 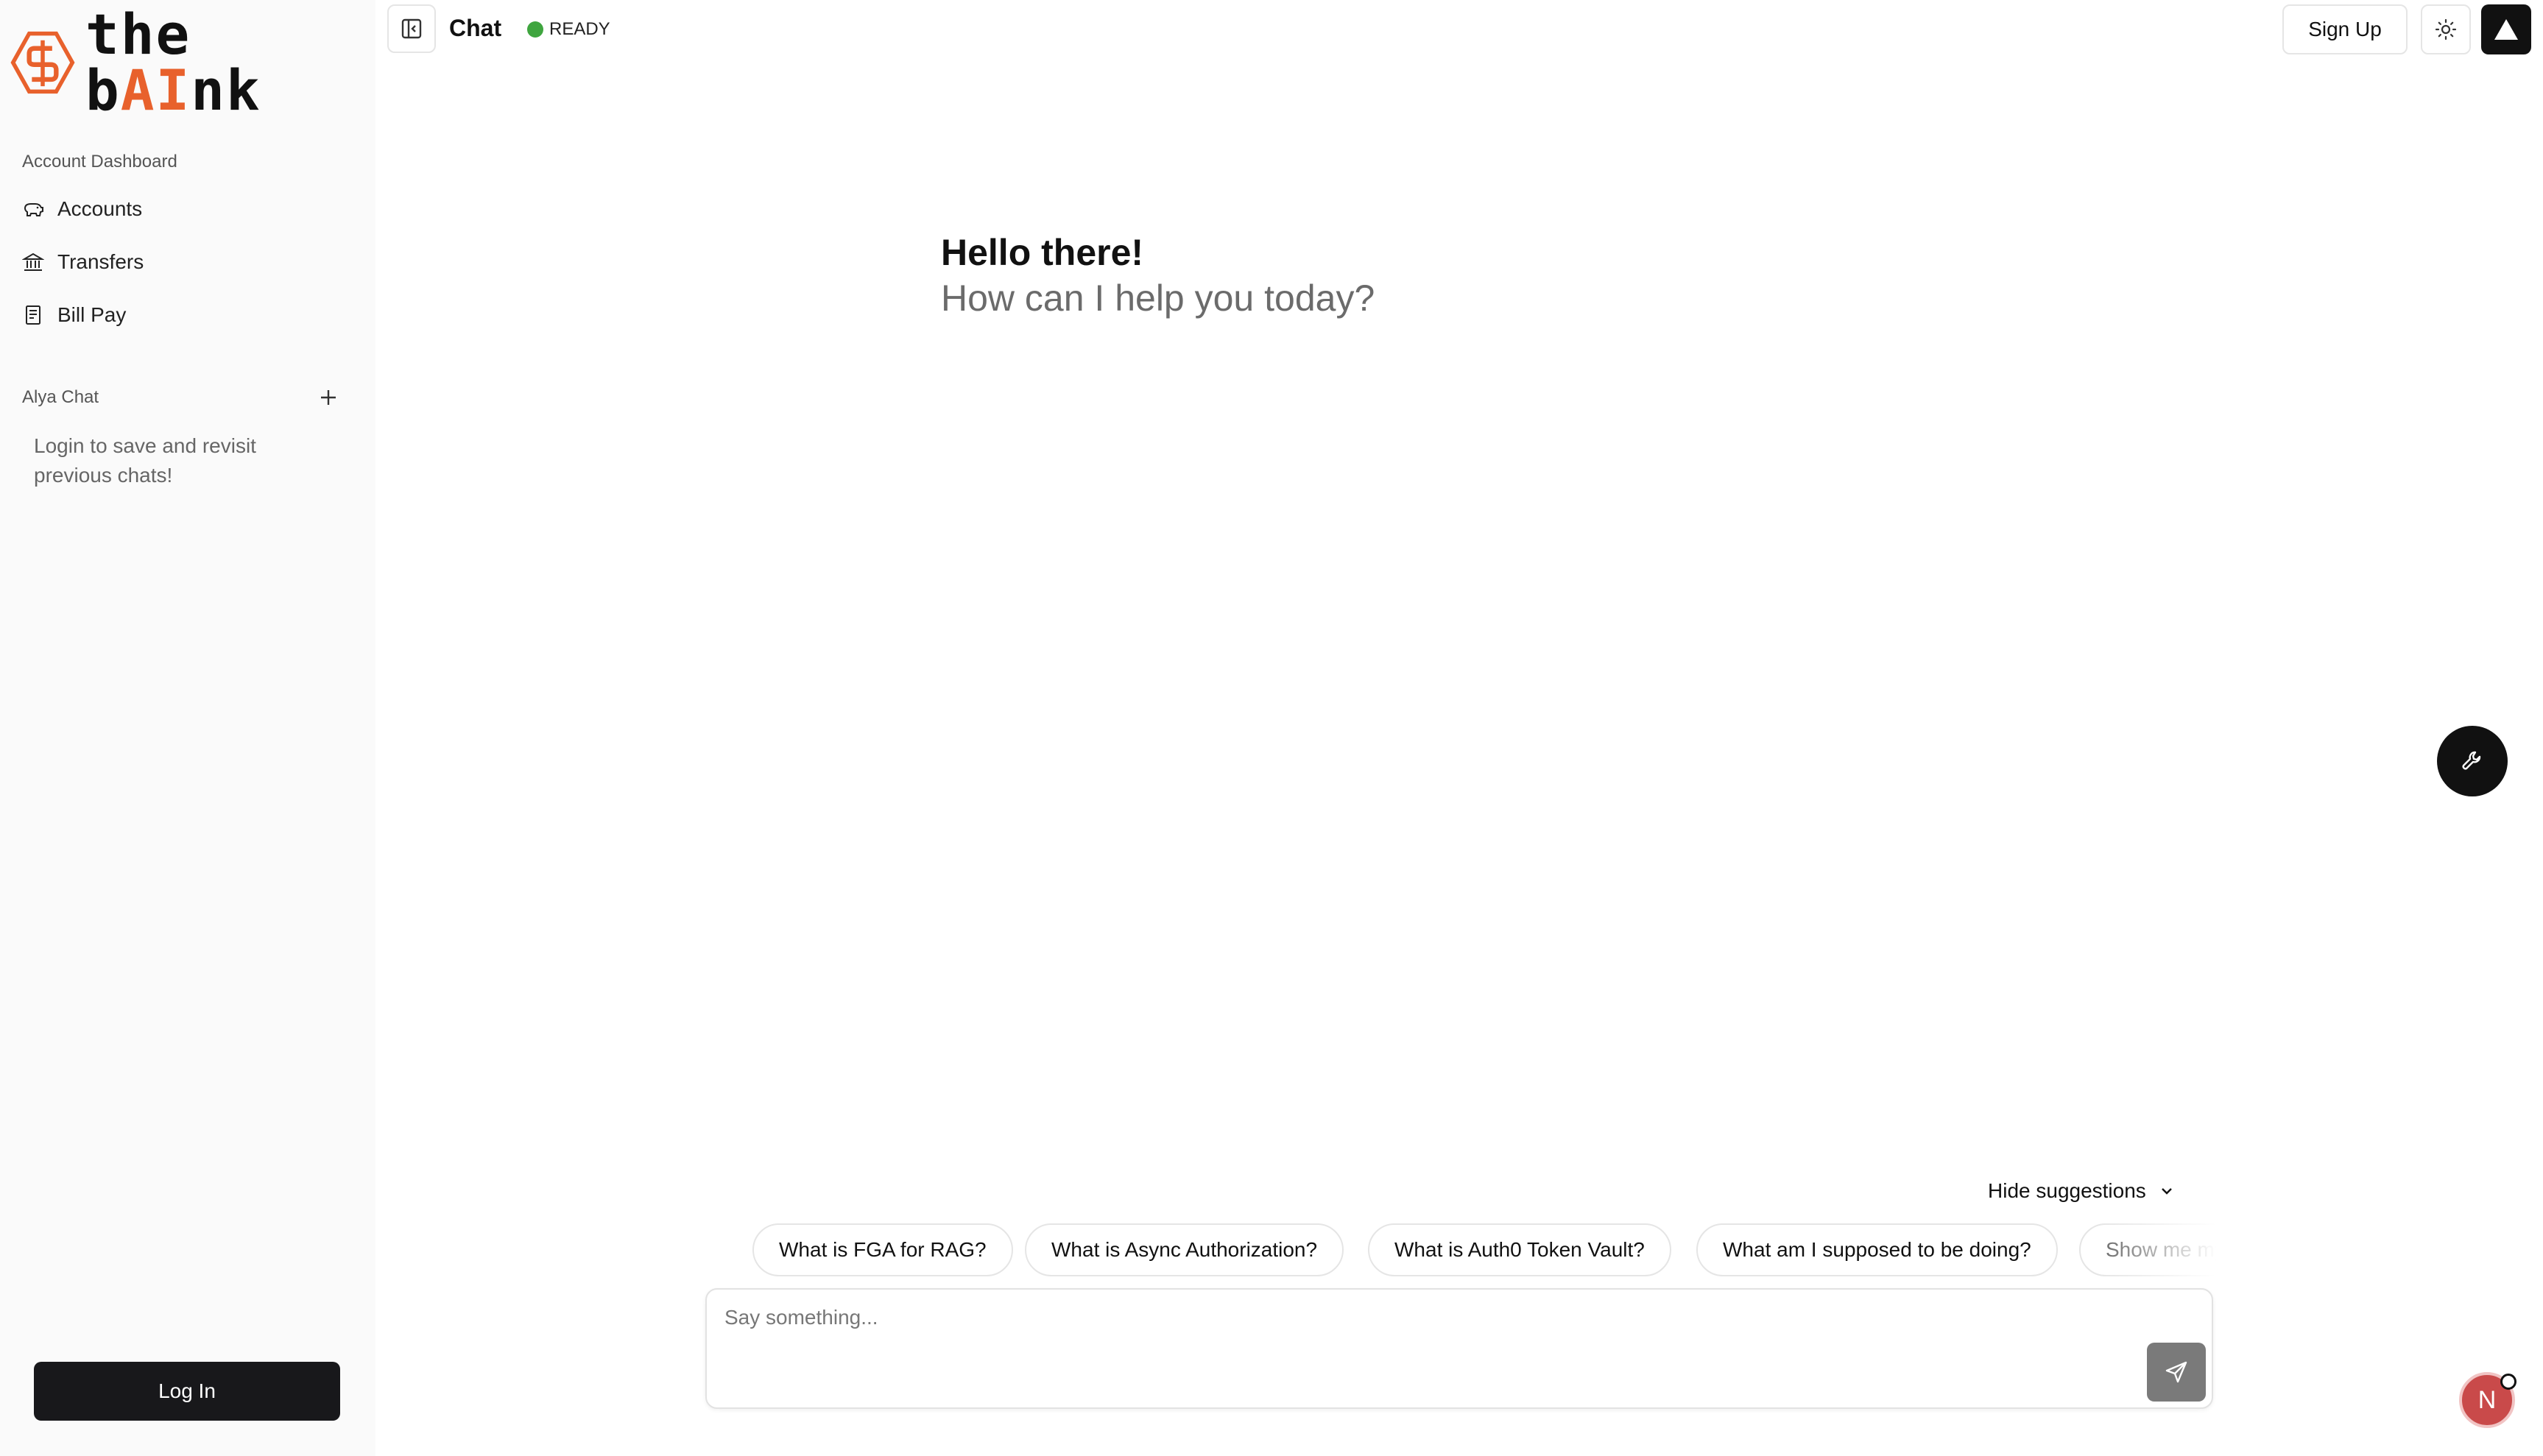 I want to click on page-title: Chat, so click(x=475, y=28).